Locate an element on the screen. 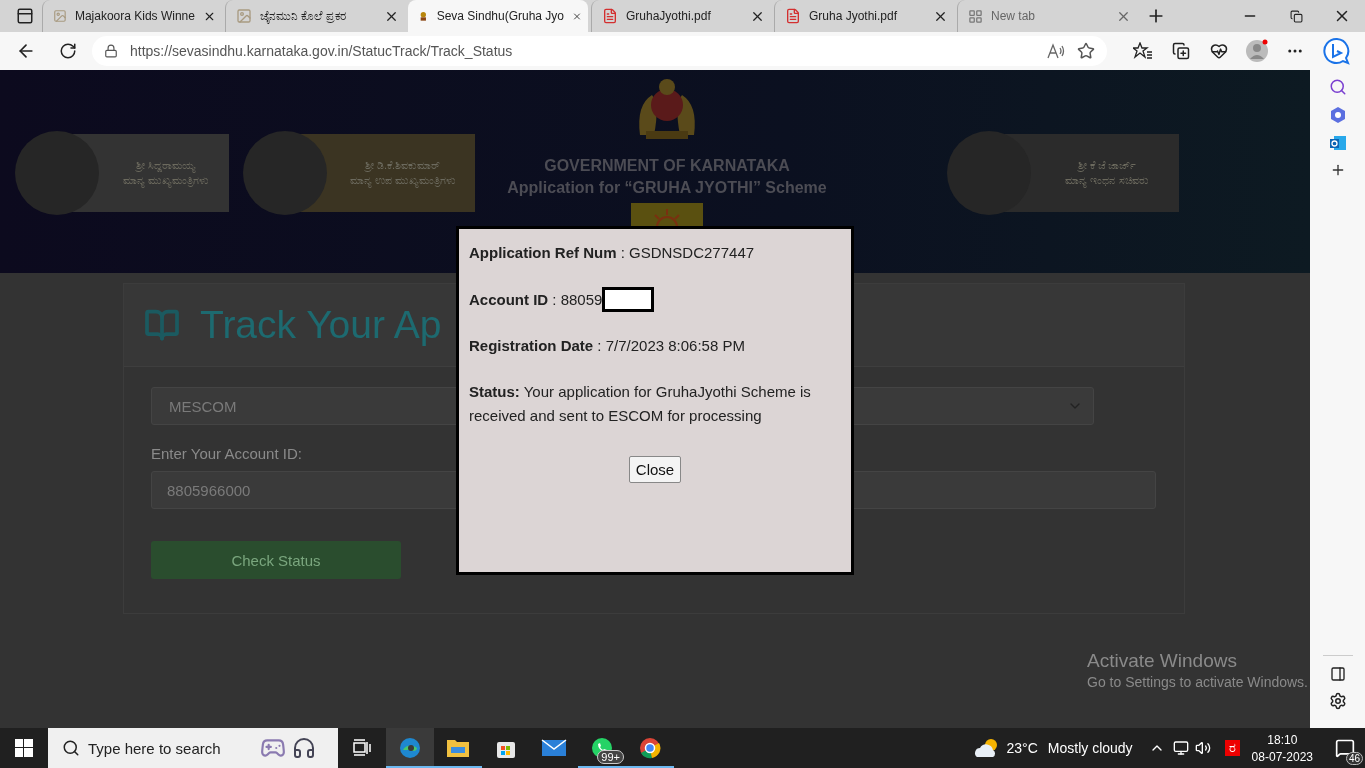 This screenshot has height=768, width=1365. leader-name: ಶ್ರೀ ಸಿದ್ದರಾಮಯ್ಯ is located at coordinates (166, 165).